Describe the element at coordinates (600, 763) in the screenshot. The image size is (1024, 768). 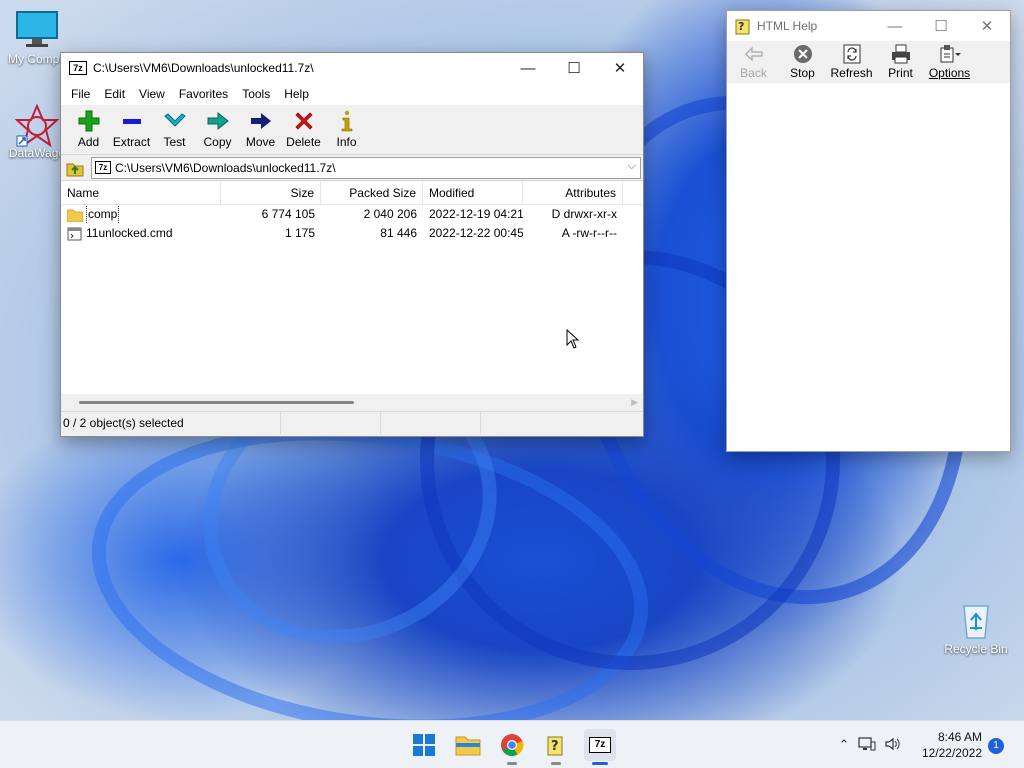
I see `active-indicator` at that location.